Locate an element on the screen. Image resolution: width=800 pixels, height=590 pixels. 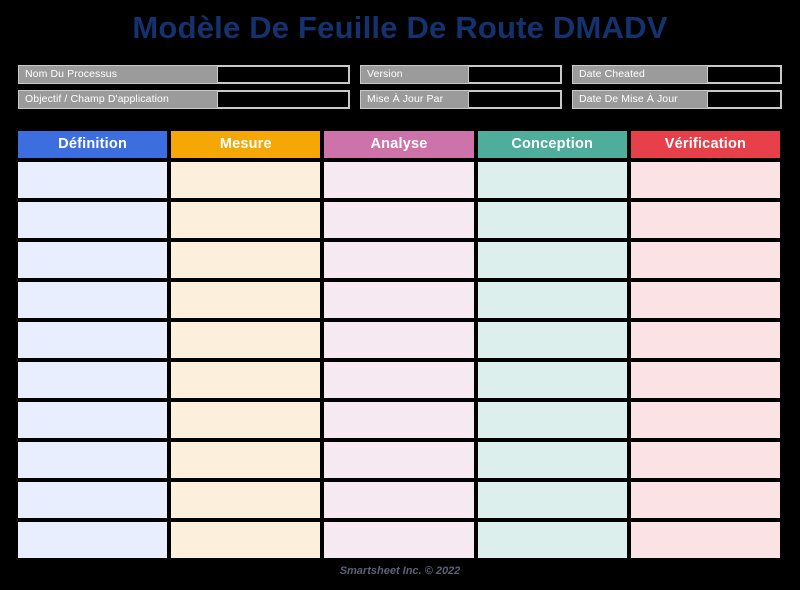
page-title: Modèle De Feuille De Route DMADV is located at coordinates (400, 27).